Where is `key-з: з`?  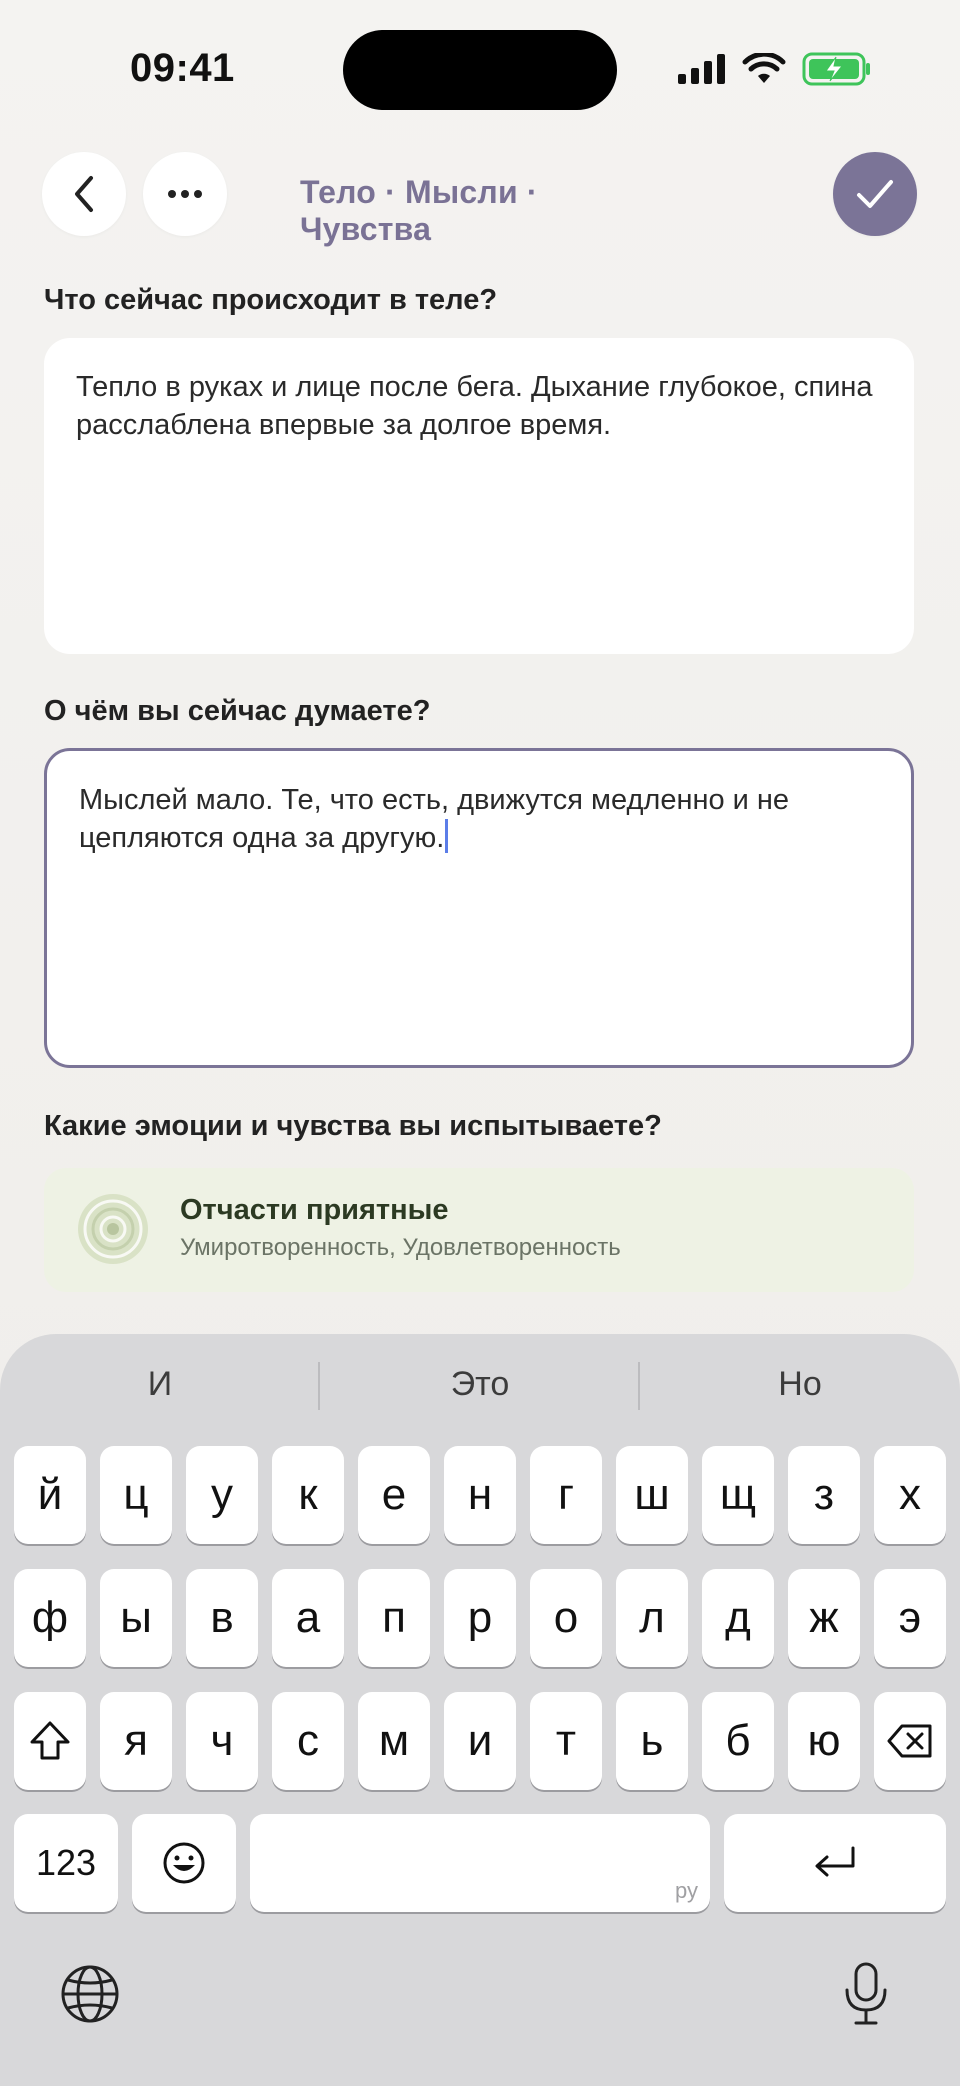
key-з: з is located at coordinates (824, 1495).